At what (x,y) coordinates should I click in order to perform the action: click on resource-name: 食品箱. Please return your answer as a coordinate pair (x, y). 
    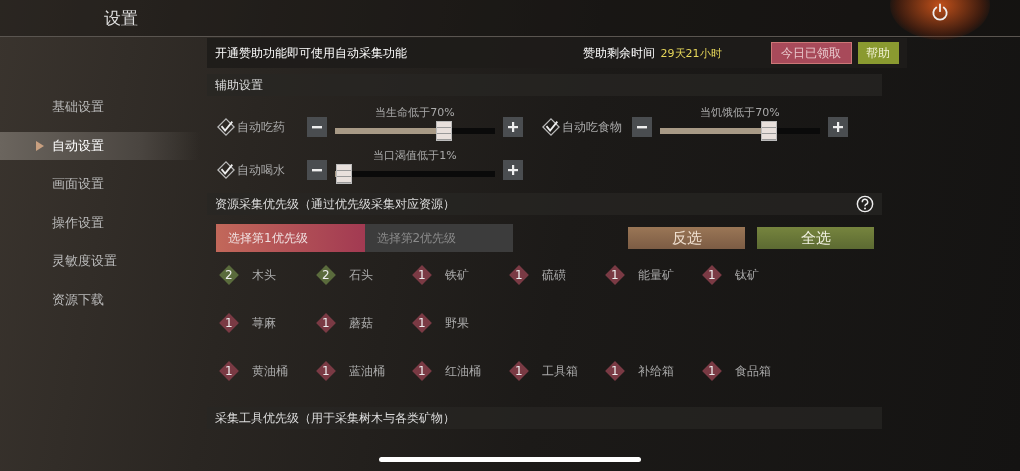
    Looking at the image, I should click on (752, 371).